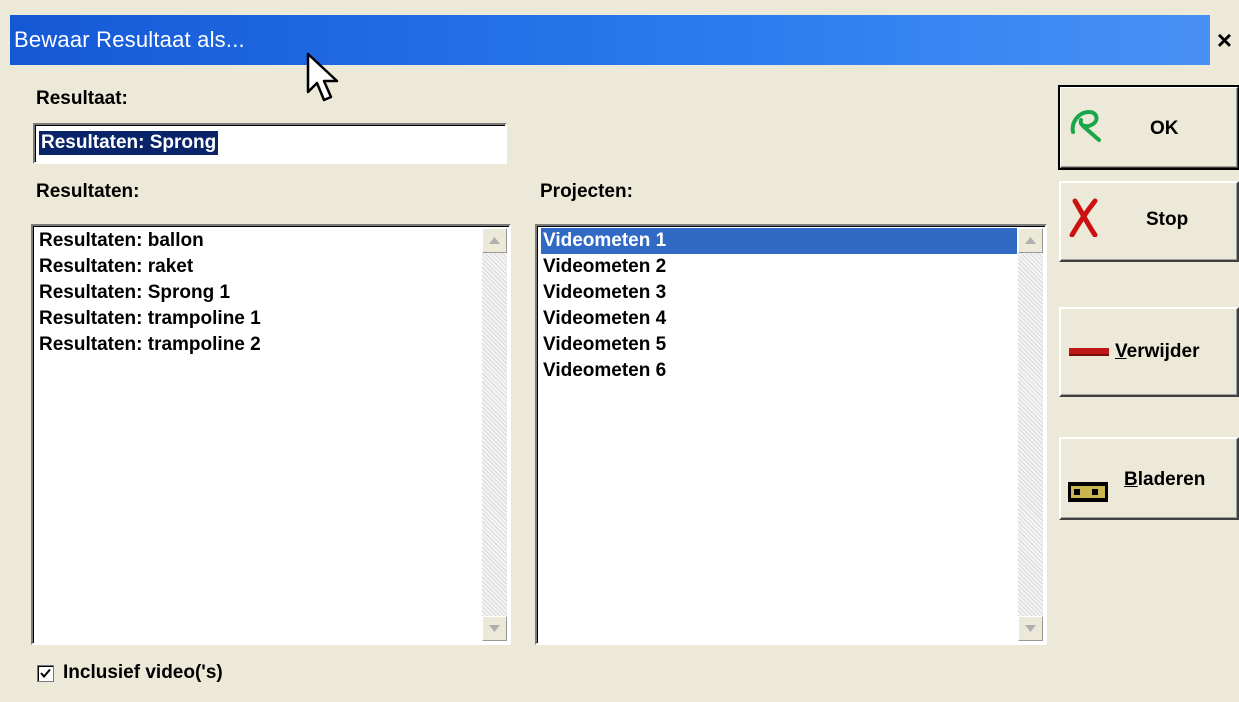  I want to click on list-item: Videometen 2, so click(779, 267).